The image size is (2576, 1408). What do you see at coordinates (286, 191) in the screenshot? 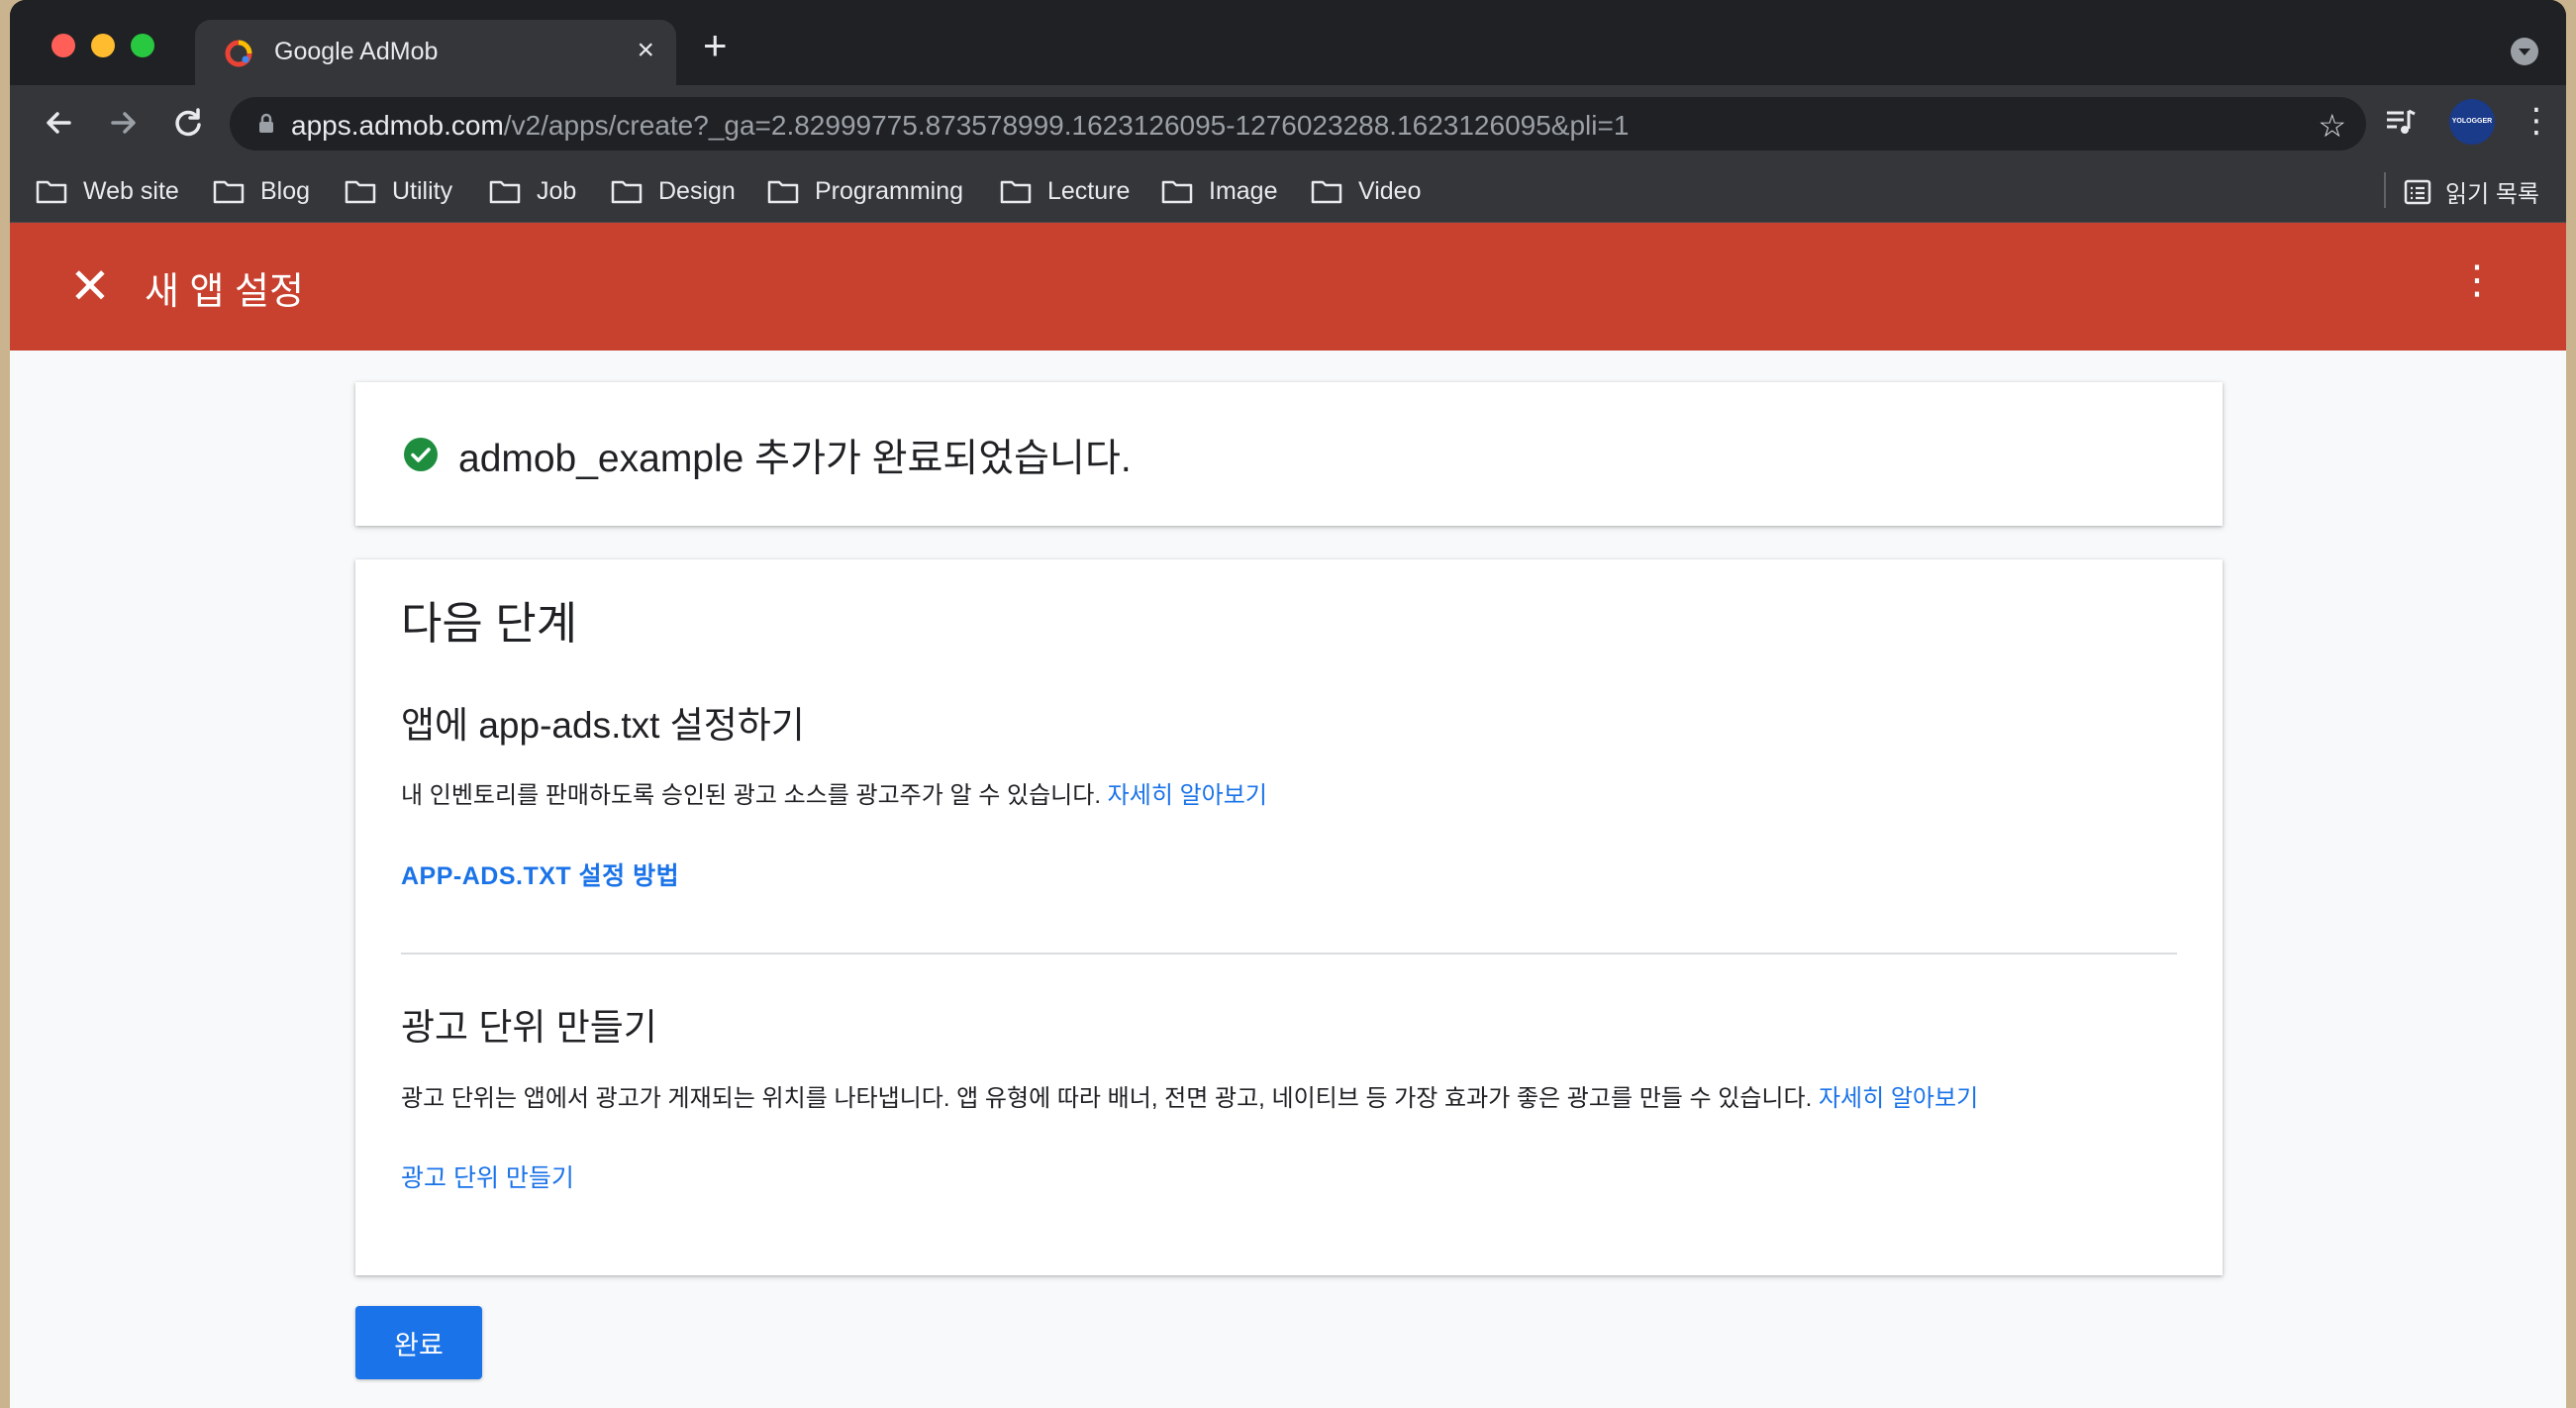
I see `bookmark-label: Blog` at bounding box center [286, 191].